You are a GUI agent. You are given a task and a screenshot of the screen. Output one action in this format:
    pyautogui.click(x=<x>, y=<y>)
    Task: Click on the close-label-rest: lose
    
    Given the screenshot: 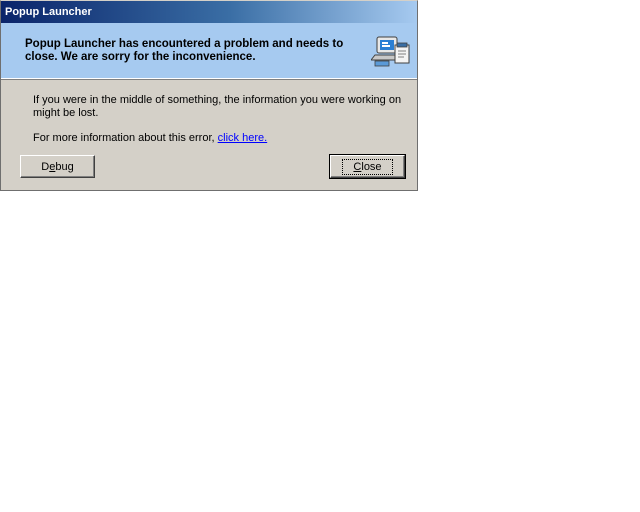 What is the action you would take?
    pyautogui.click(x=371, y=166)
    